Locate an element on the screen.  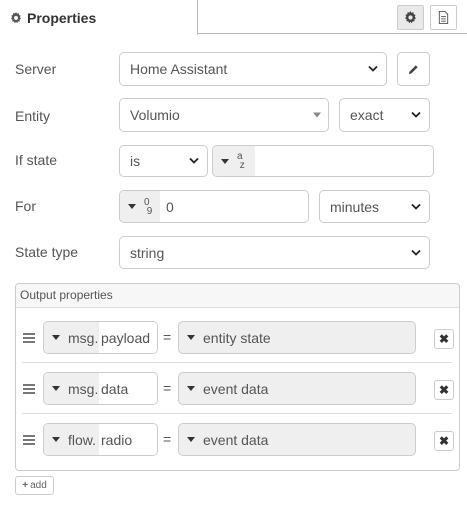
for-type-button: 0 9 is located at coordinates (140, 206).